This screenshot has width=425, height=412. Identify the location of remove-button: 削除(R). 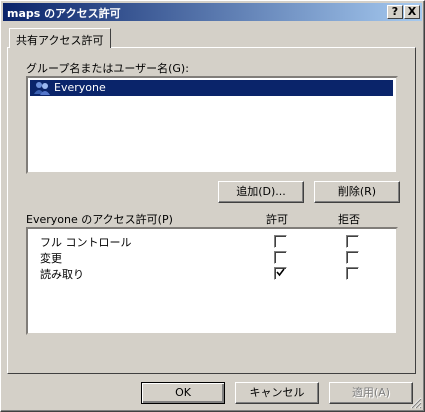
(357, 192).